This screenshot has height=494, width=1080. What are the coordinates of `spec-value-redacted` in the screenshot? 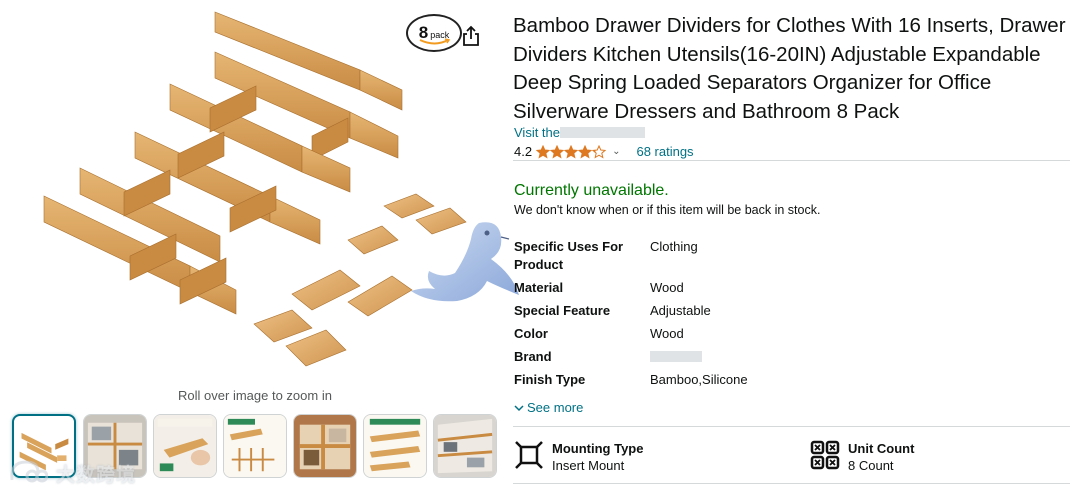 It's located at (775, 357).